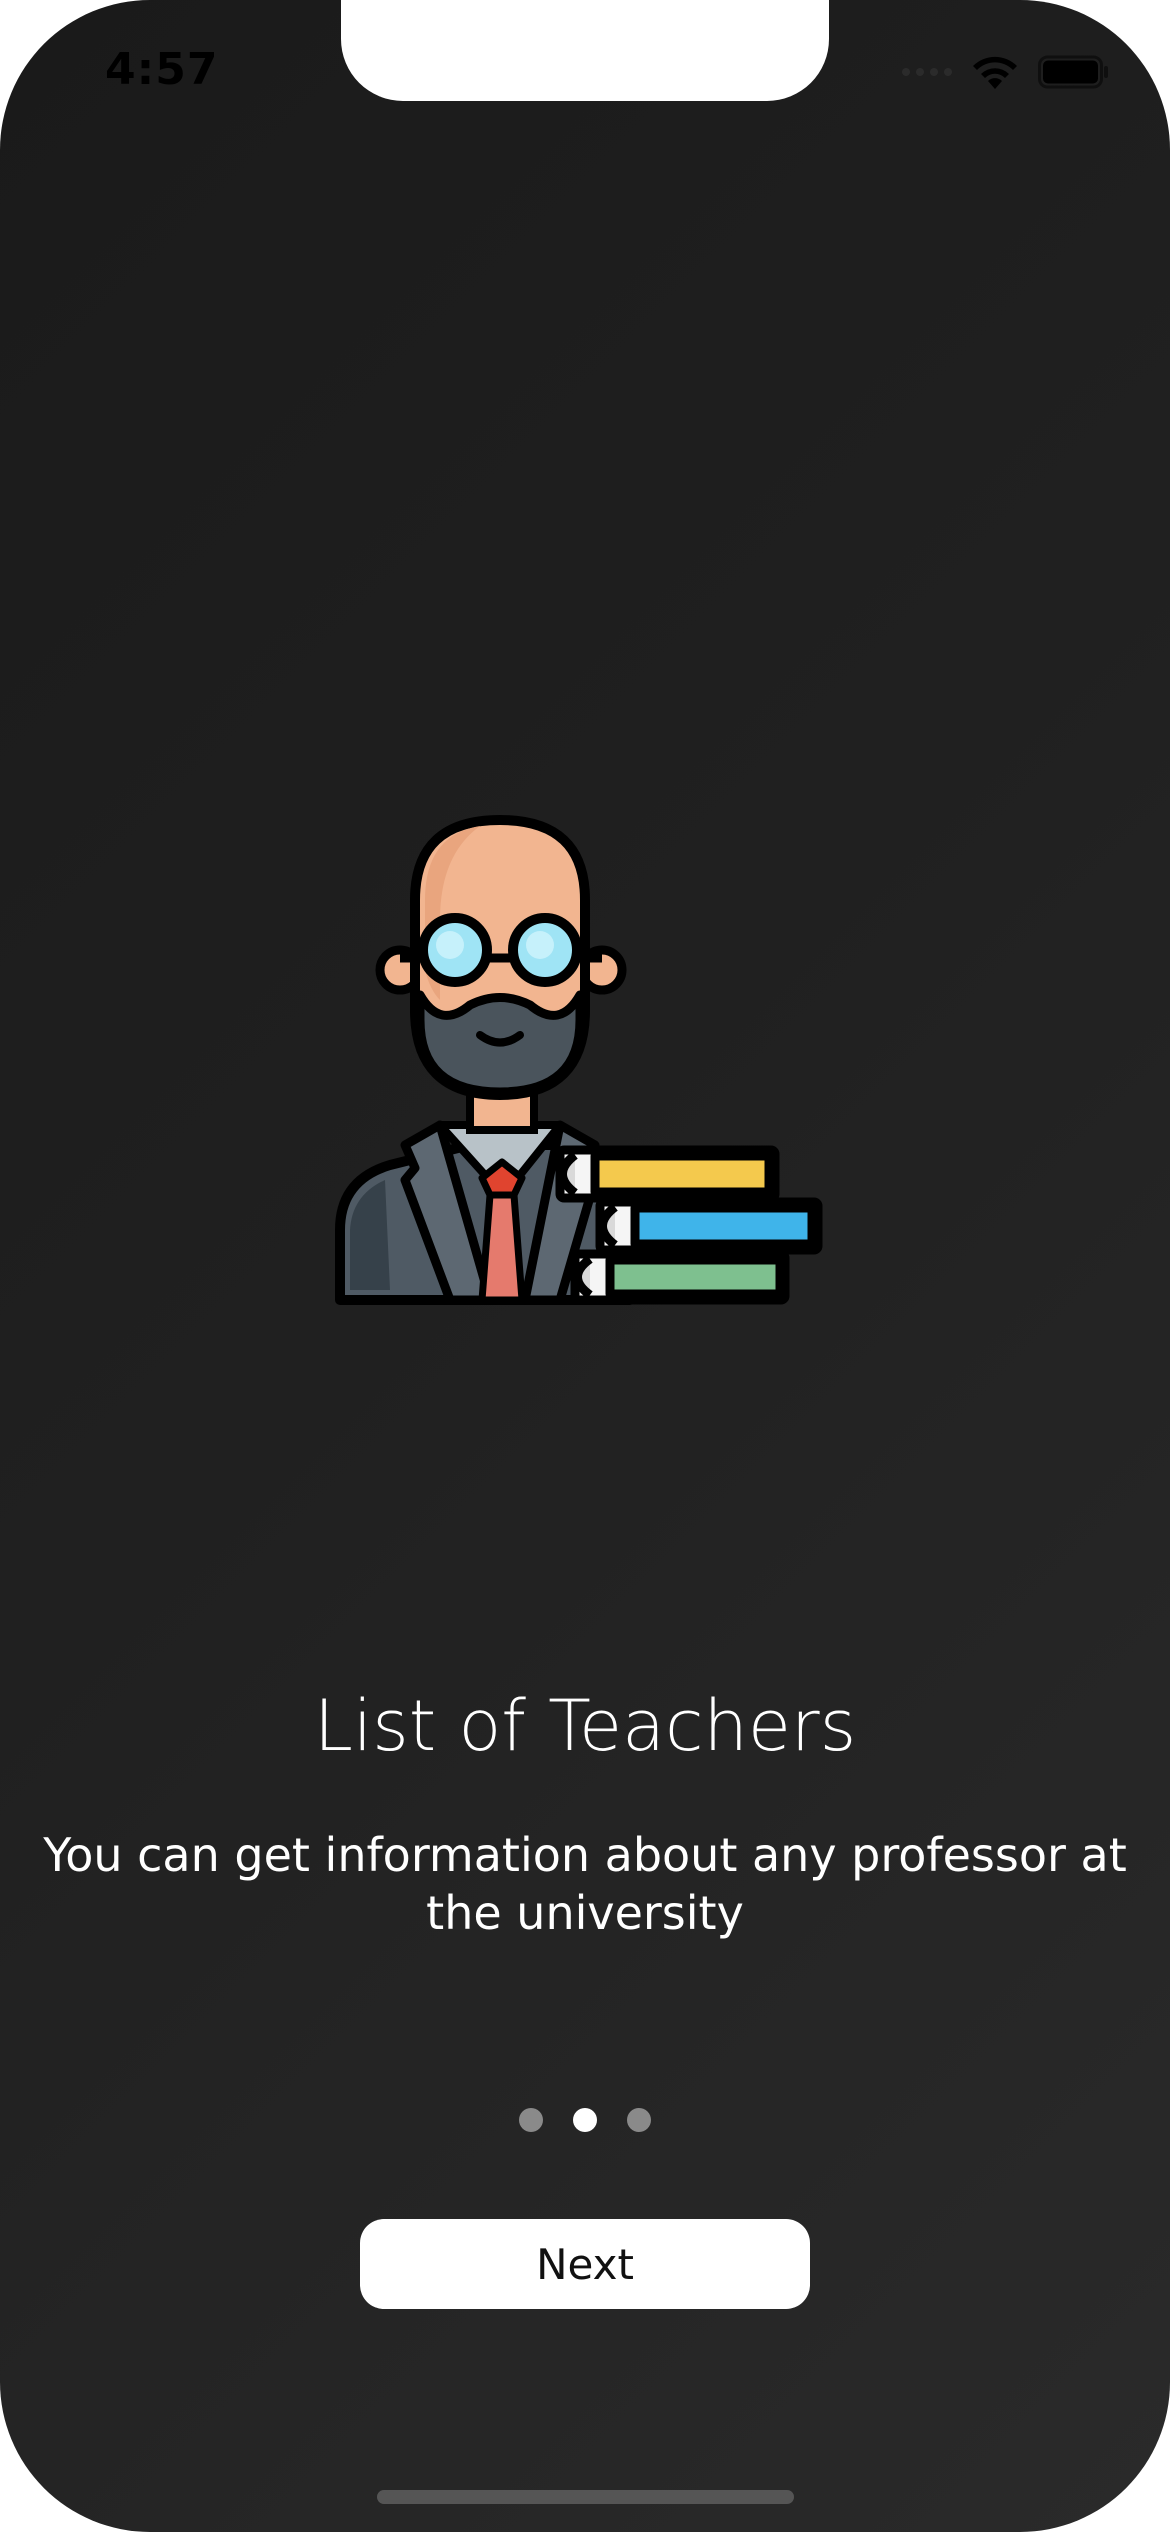  I want to click on page-dot-2-active, so click(585, 2120).